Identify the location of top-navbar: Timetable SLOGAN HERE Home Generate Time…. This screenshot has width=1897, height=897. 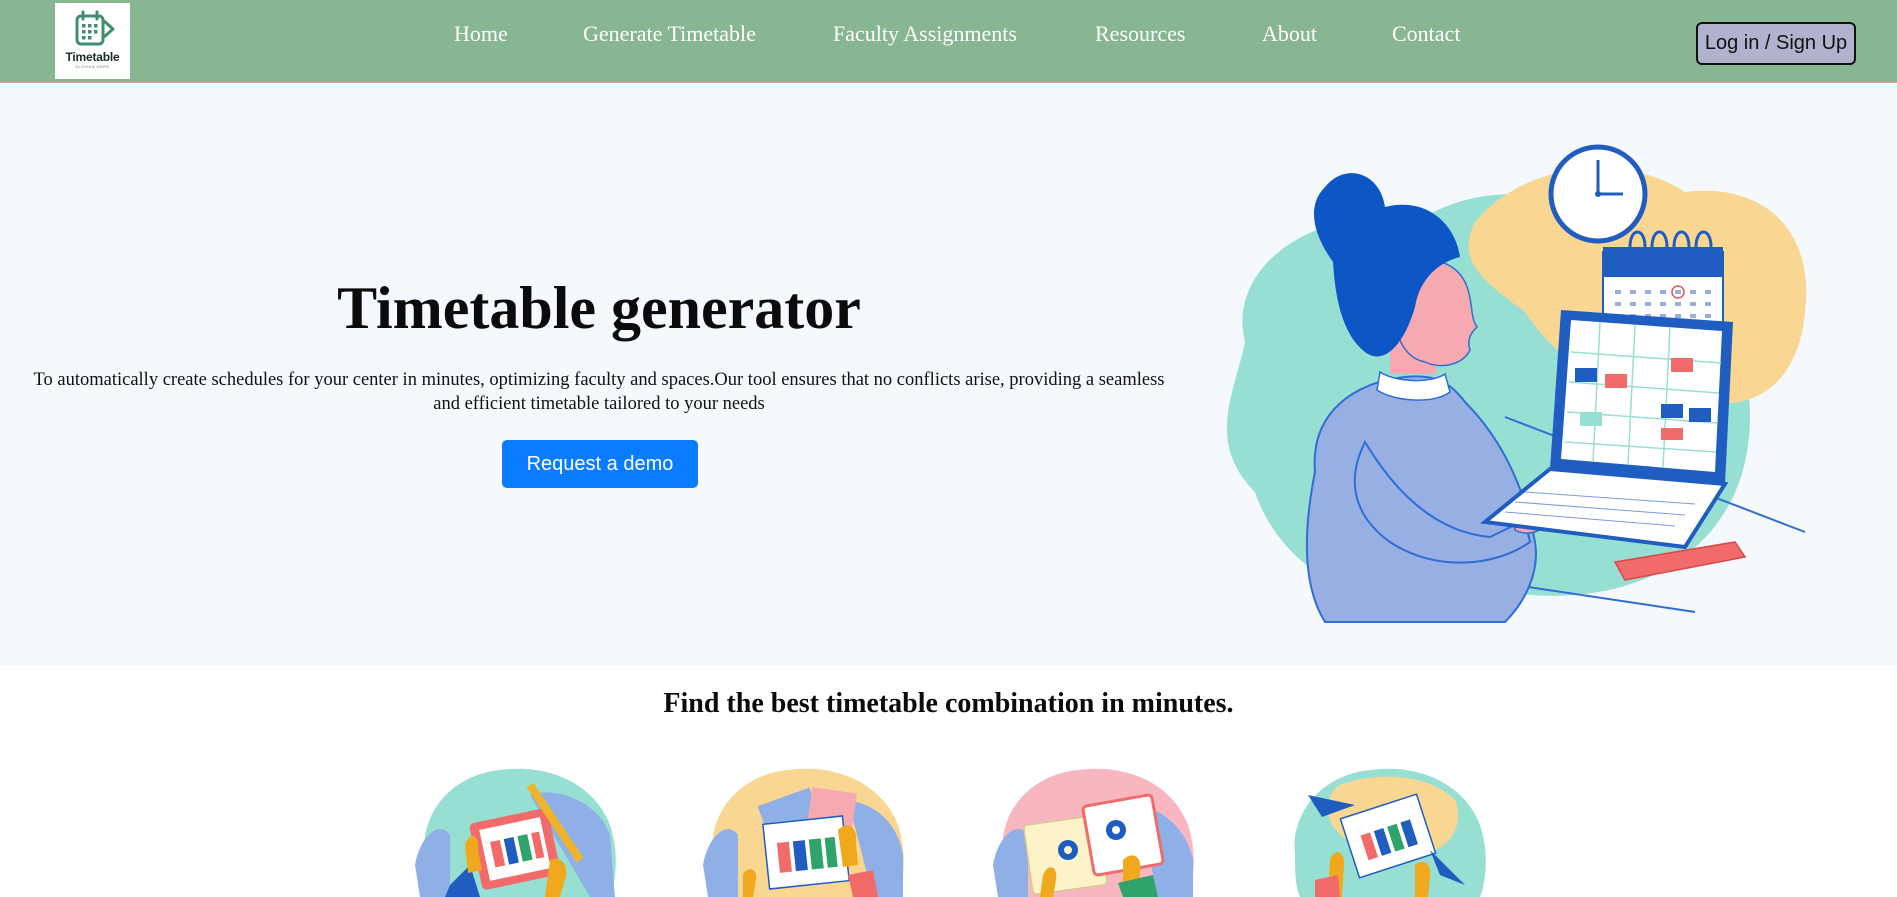
(948, 41).